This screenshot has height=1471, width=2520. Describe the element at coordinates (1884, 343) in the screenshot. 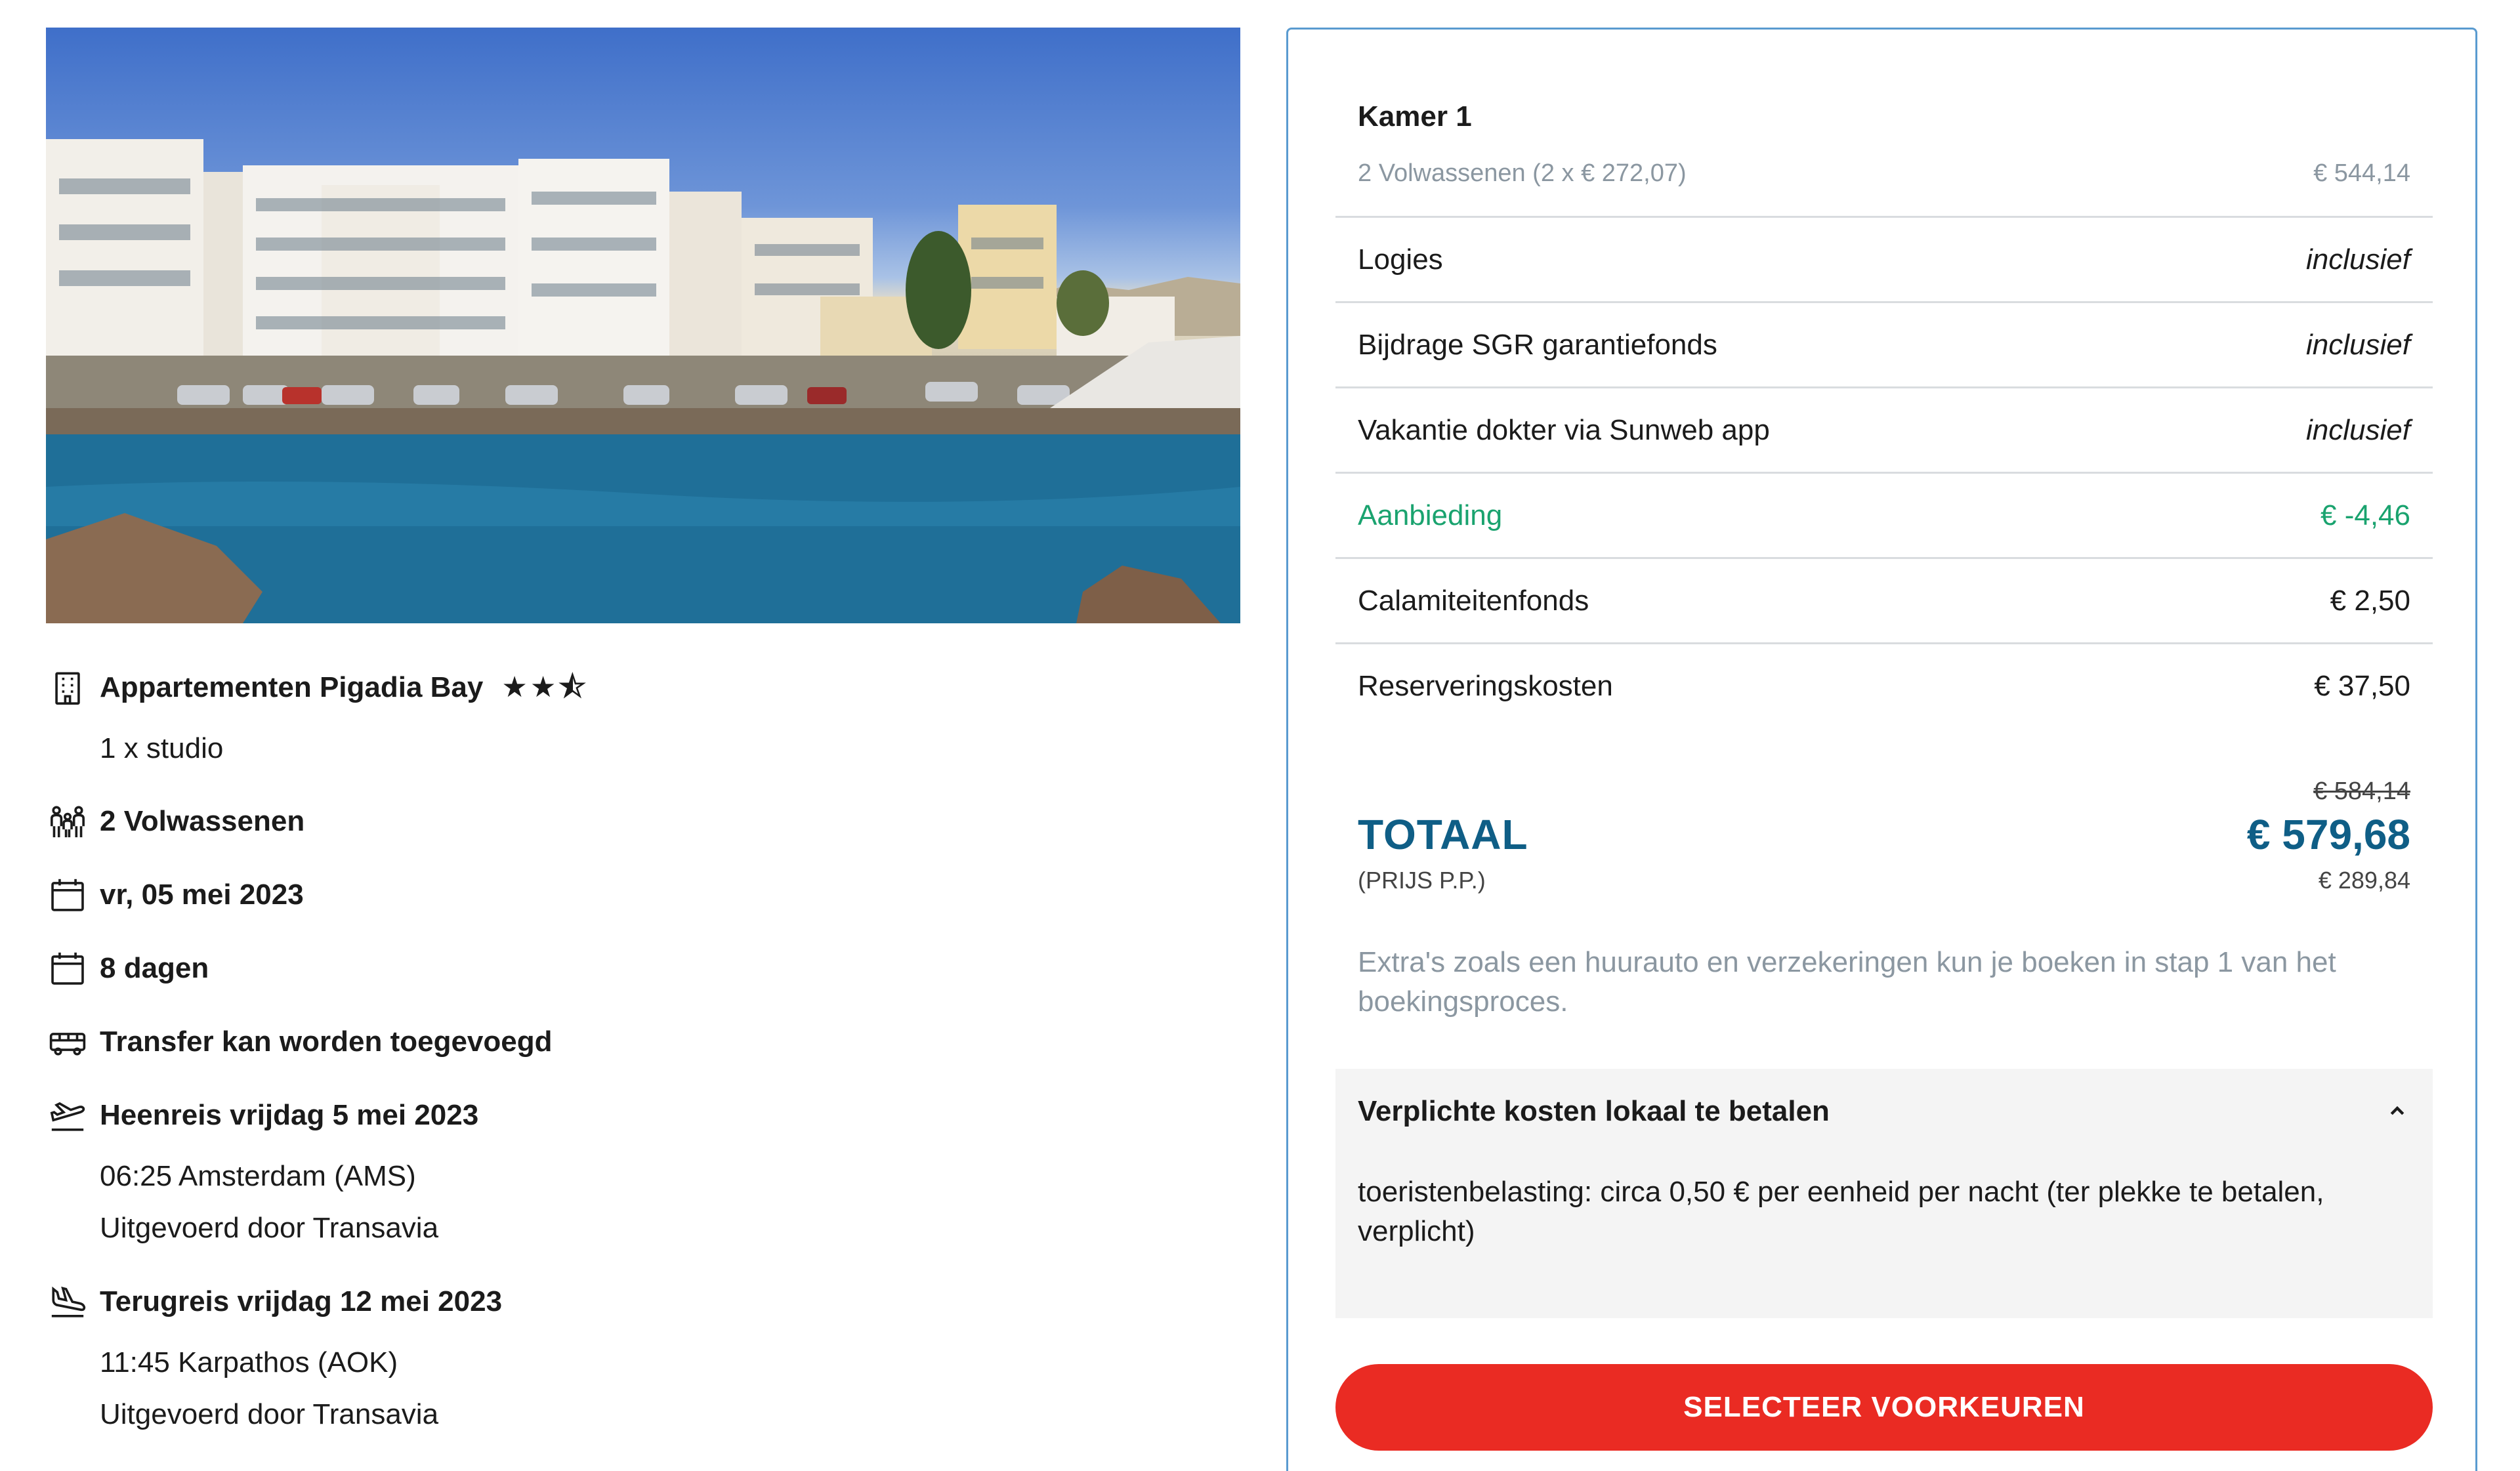

I see `price-line-sgr: Bijdrage SGR garantiefonds inclusief` at that location.